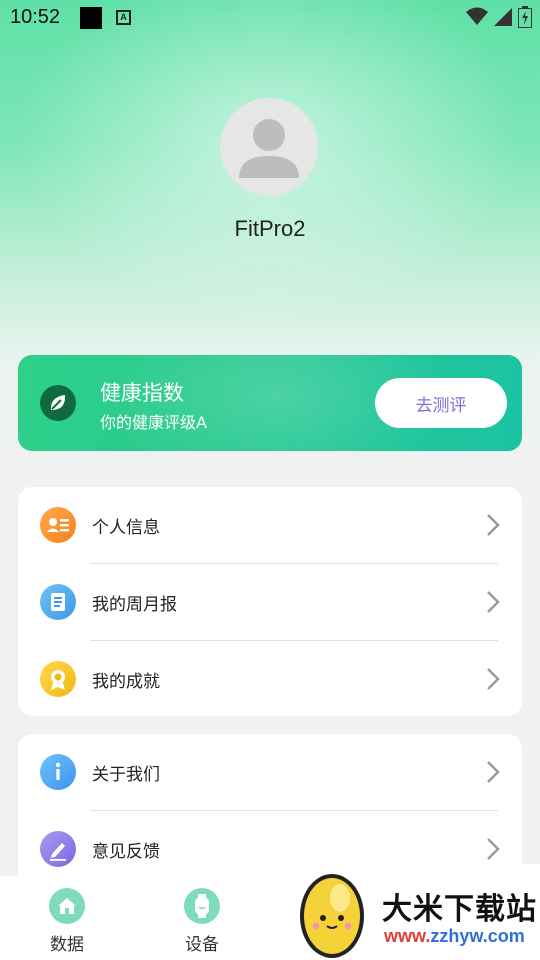 The height and width of the screenshot is (960, 540). What do you see at coordinates (332, 916) in the screenshot?
I see `rice-mascot-logo` at bounding box center [332, 916].